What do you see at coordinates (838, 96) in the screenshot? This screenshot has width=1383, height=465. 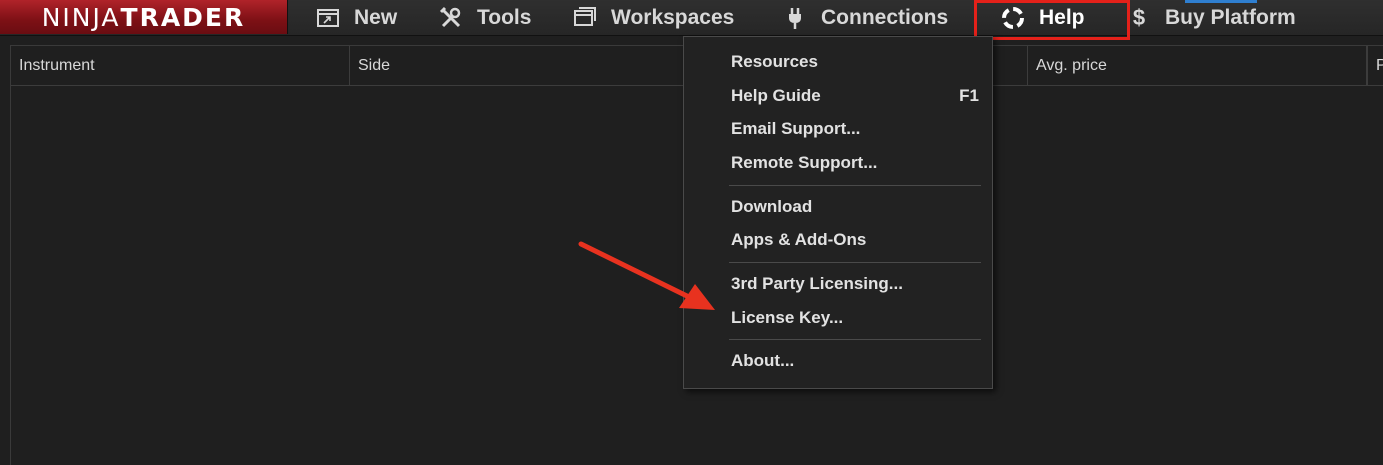 I see `menu-item-help-guide: Help Guide F1` at bounding box center [838, 96].